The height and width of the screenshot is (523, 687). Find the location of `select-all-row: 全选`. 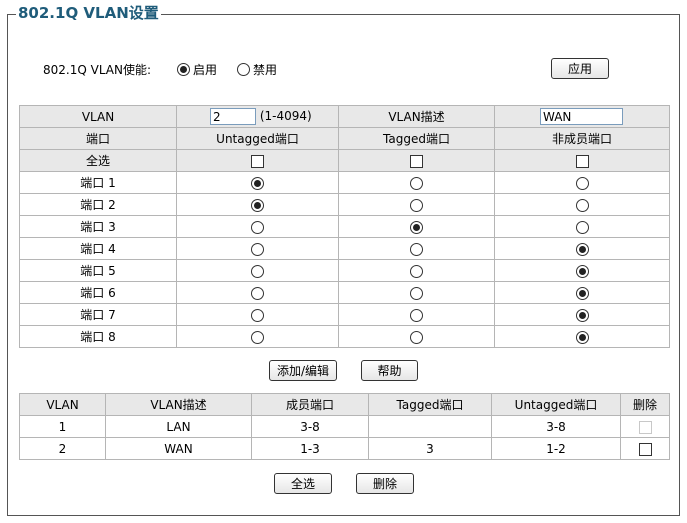

select-all-row: 全选 is located at coordinates (344, 160).